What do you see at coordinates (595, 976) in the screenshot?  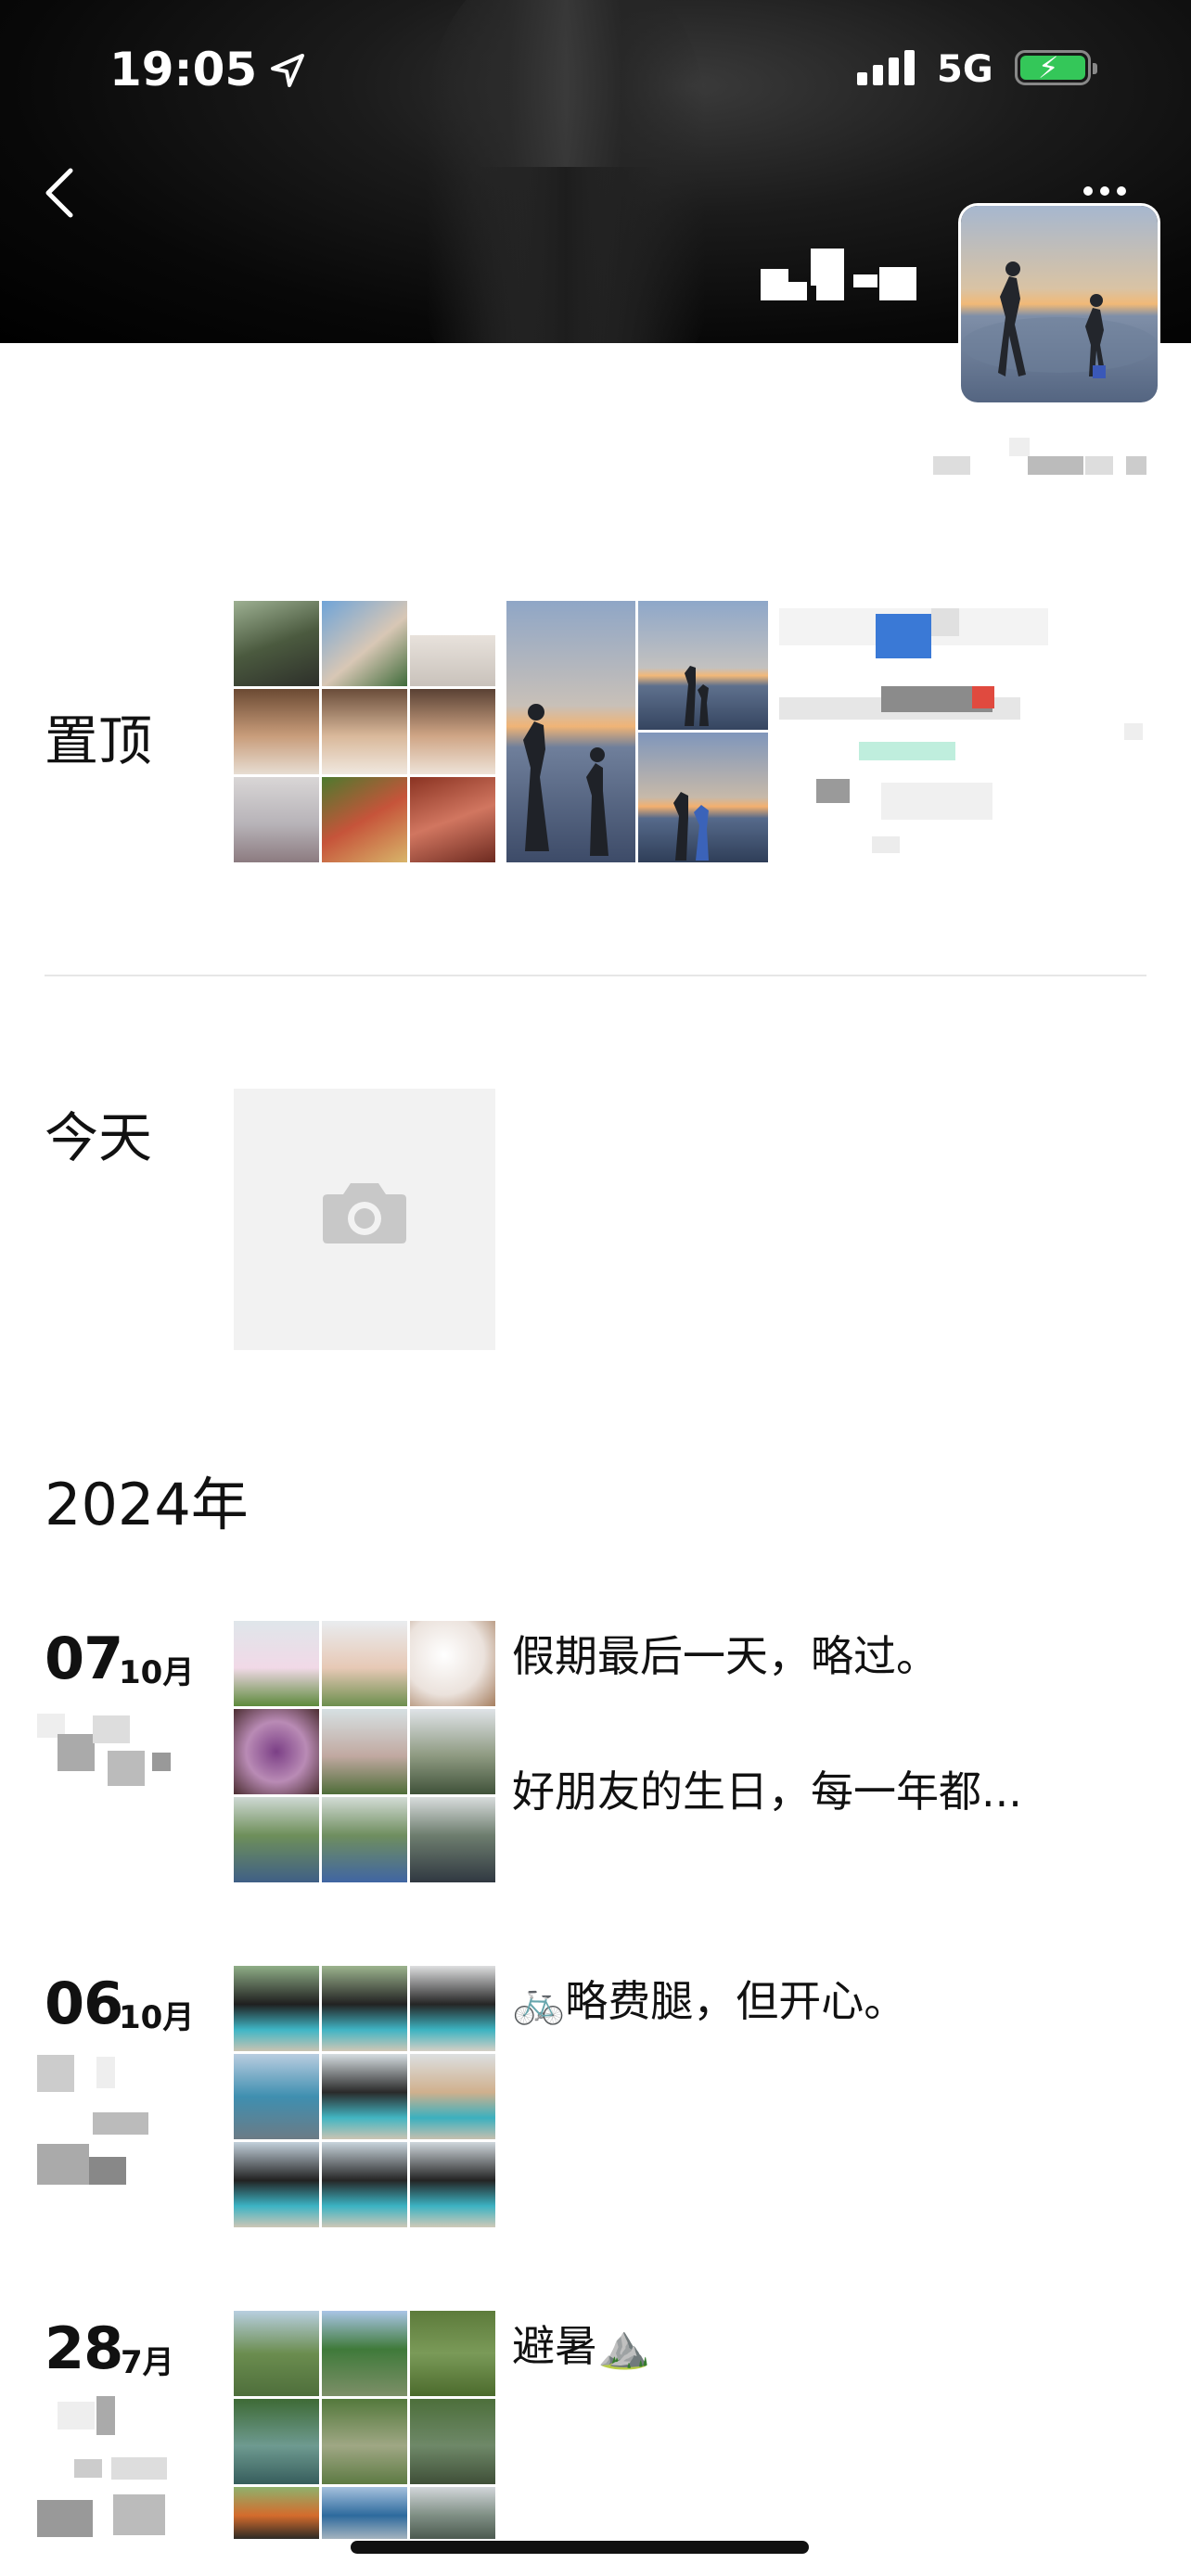 I see `section-divider` at bounding box center [595, 976].